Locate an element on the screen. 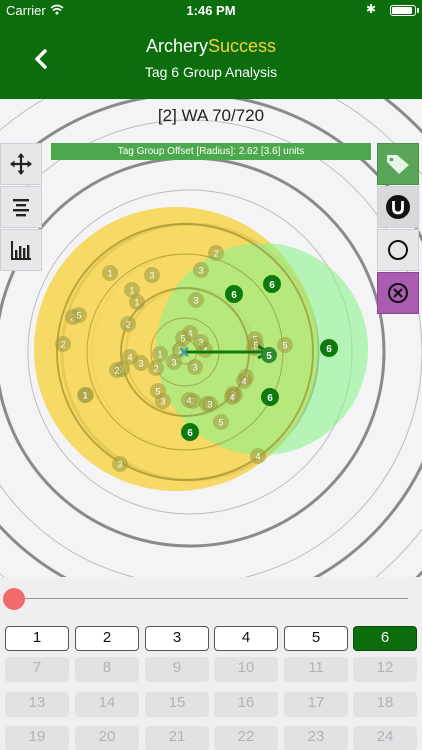 The width and height of the screenshot is (422, 750). tag-button-14: 14 is located at coordinates (107, 704).